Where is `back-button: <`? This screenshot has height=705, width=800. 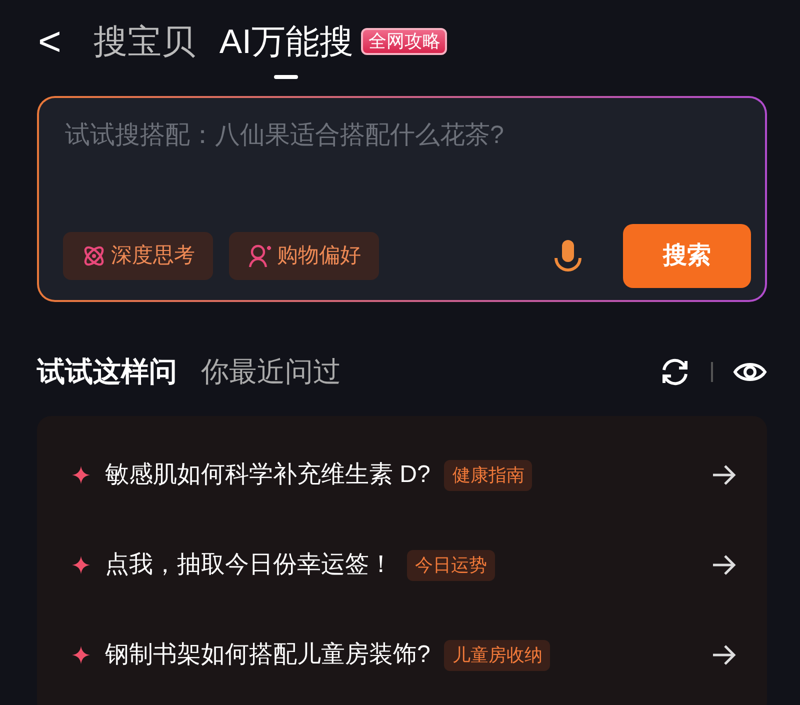
back-button: < is located at coordinates (50, 42).